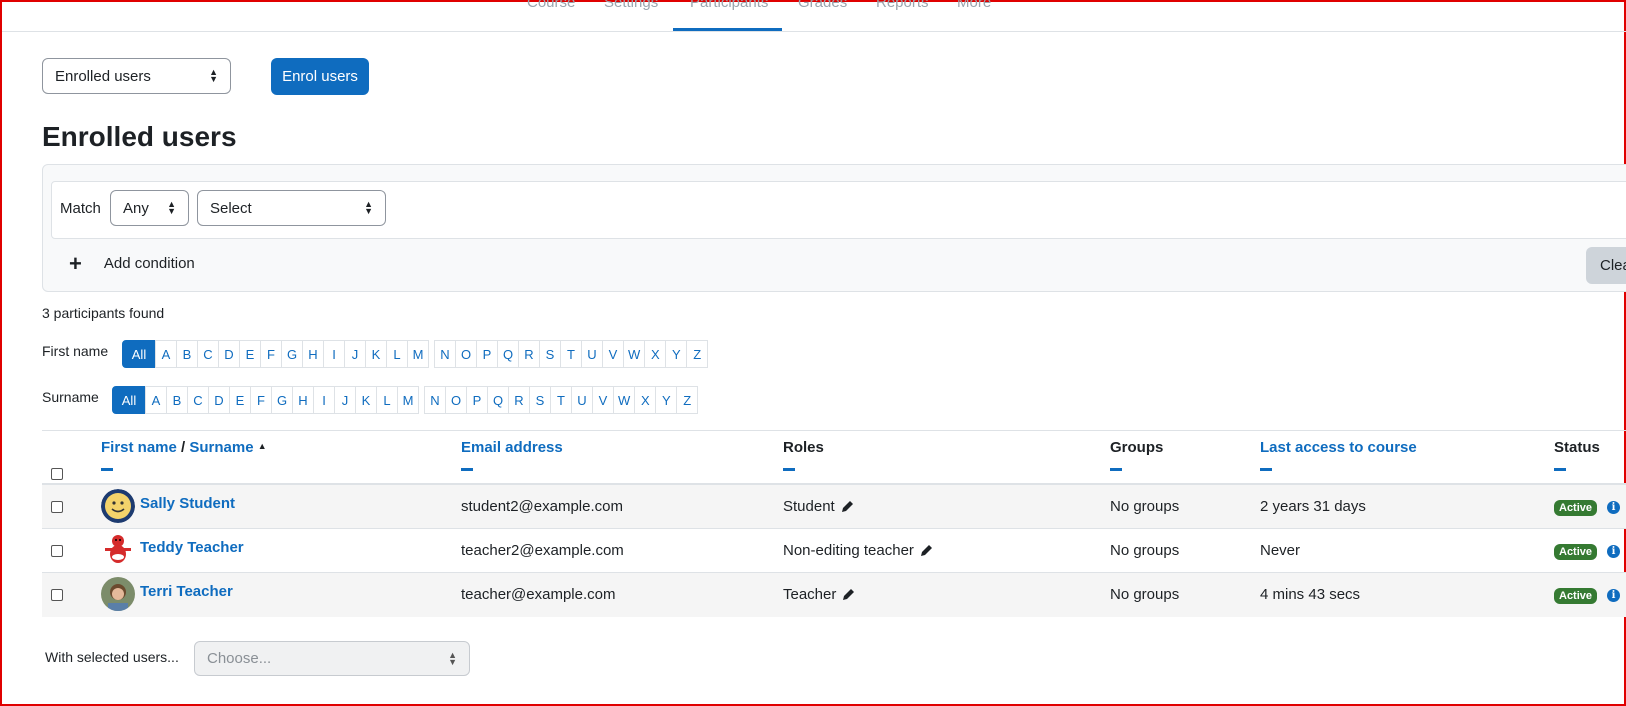 The height and width of the screenshot is (706, 1626). What do you see at coordinates (313, 354) in the screenshot?
I see `firstname-letter-h: H` at bounding box center [313, 354].